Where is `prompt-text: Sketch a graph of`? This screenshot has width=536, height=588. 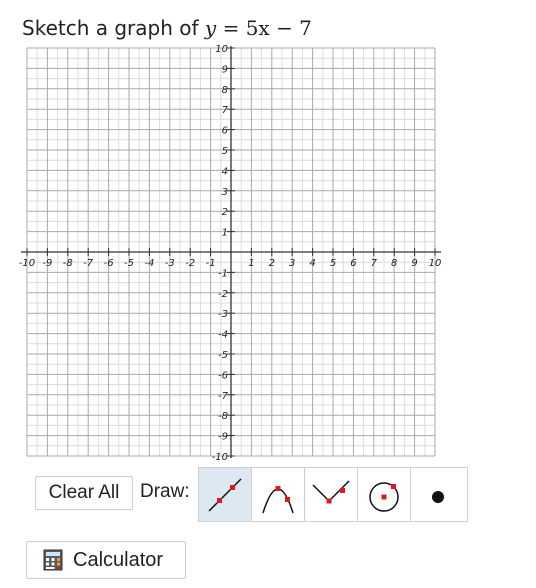 prompt-text: Sketch a graph of is located at coordinates (110, 28).